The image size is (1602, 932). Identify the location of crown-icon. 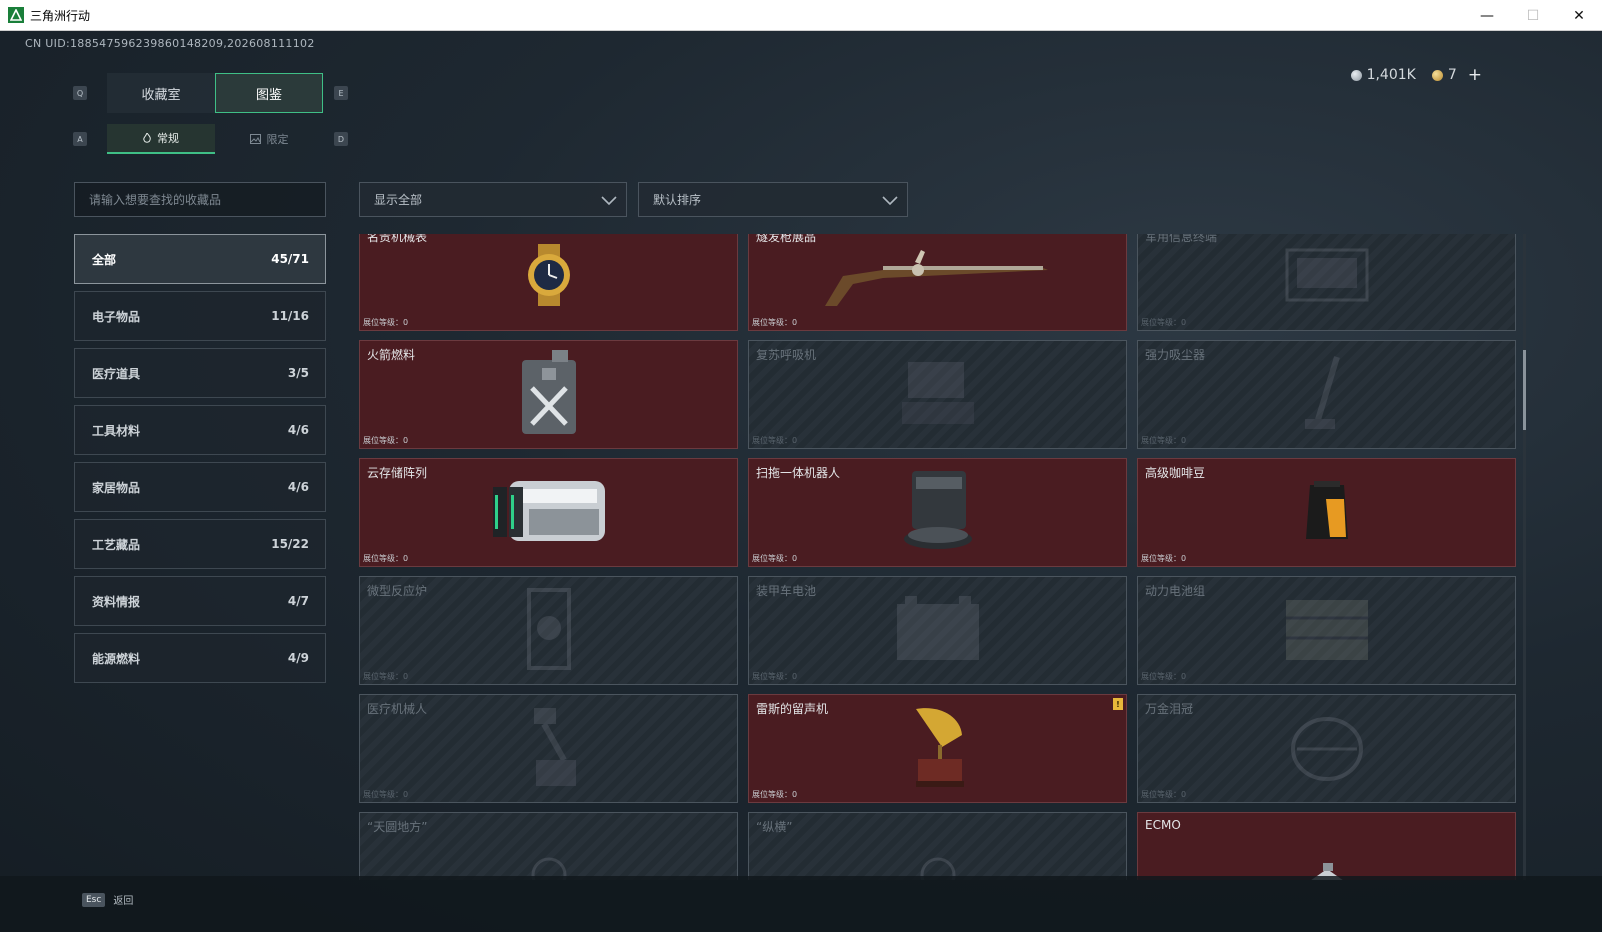
(1327, 749).